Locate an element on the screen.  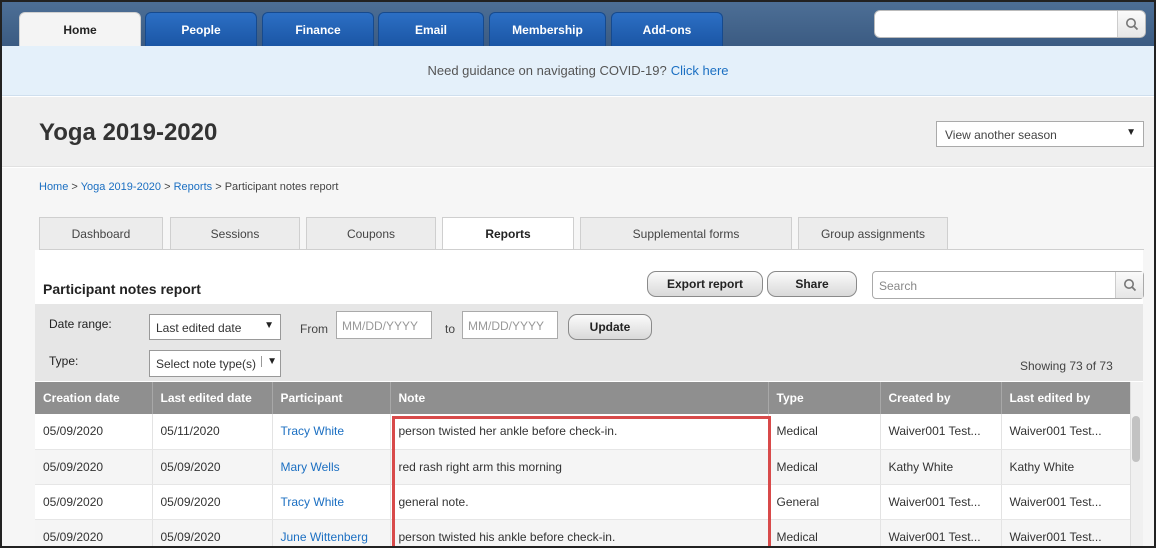
type-label: Type: is located at coordinates (64, 361).